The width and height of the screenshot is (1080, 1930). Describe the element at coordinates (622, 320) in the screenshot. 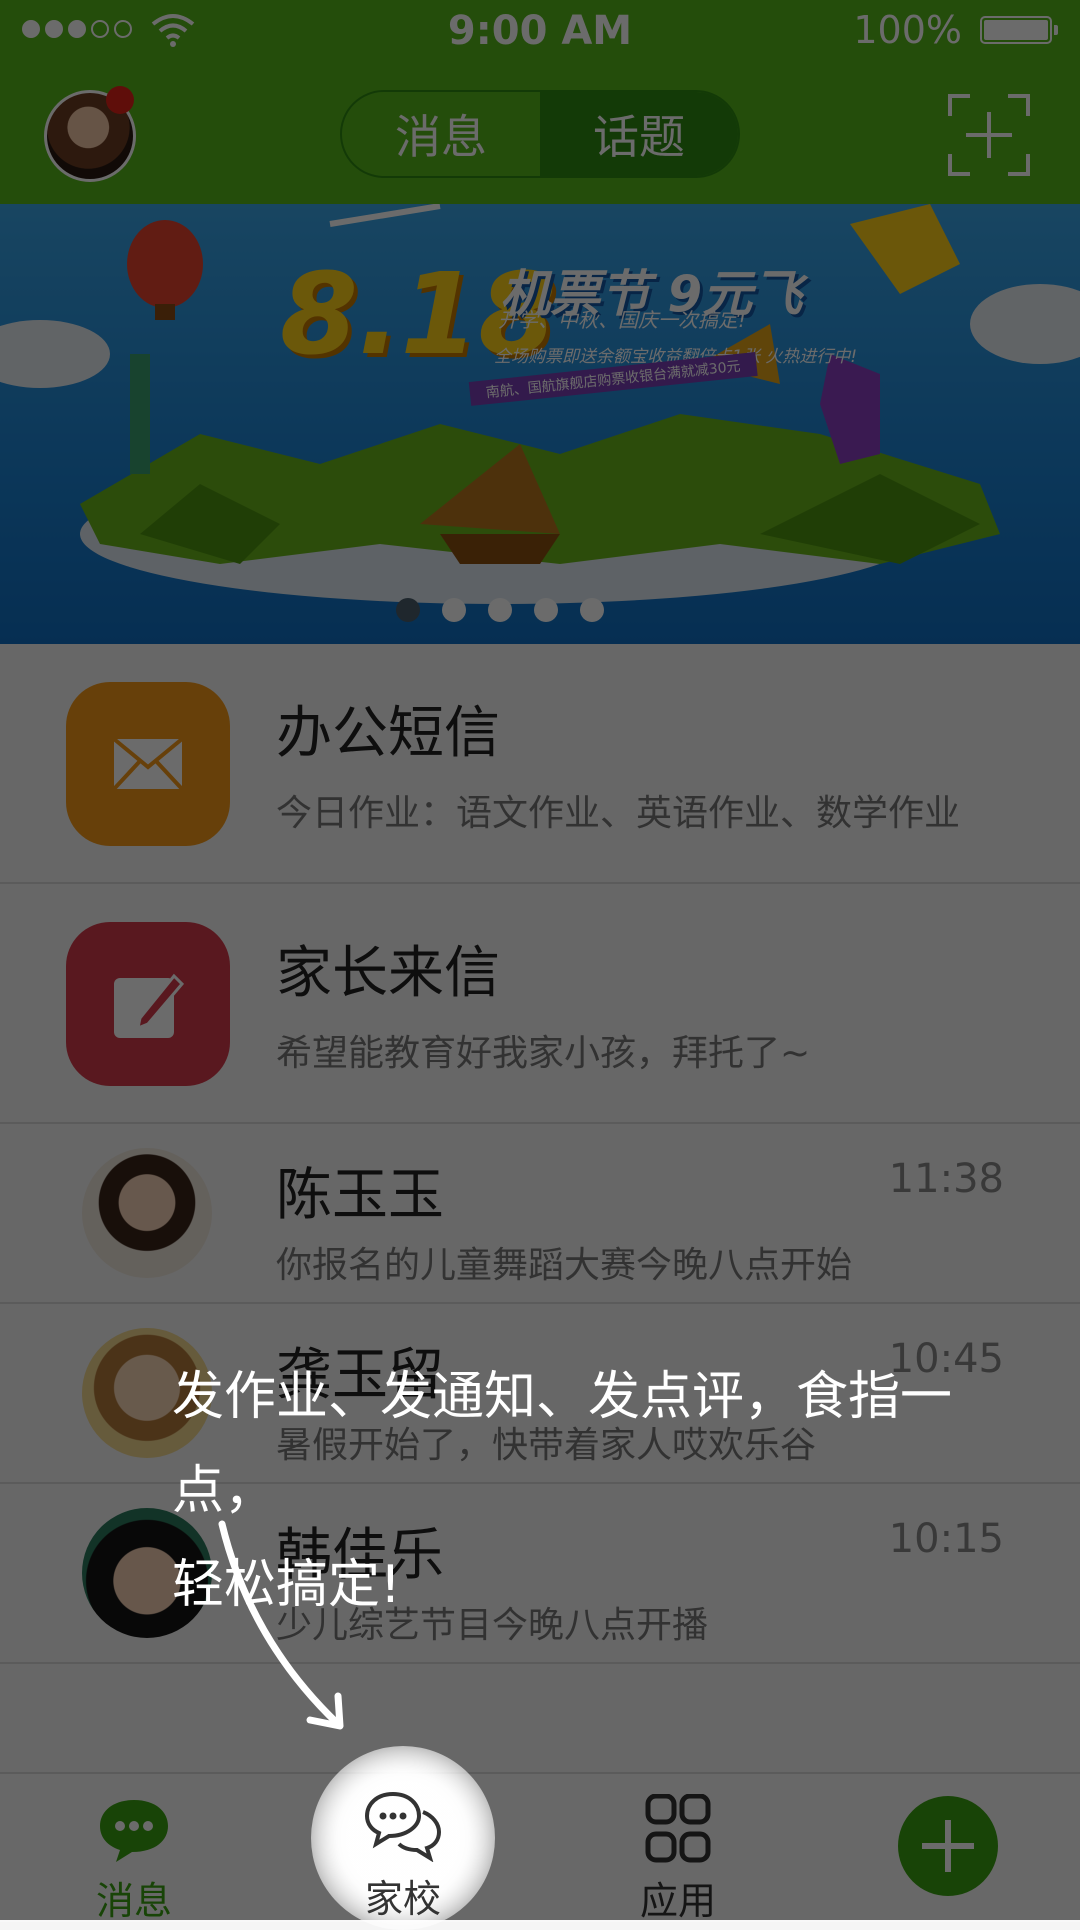

I see `banner-line-1: 开学、中秋、国庆一次搞定!` at that location.